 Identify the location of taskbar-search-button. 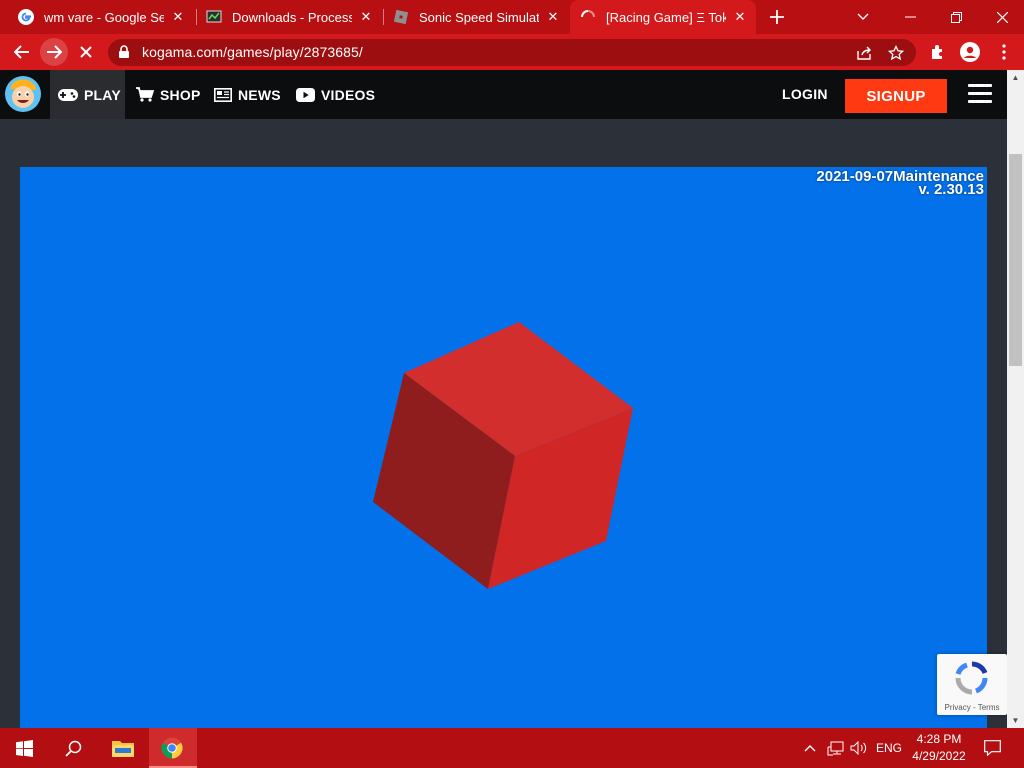
(73, 748).